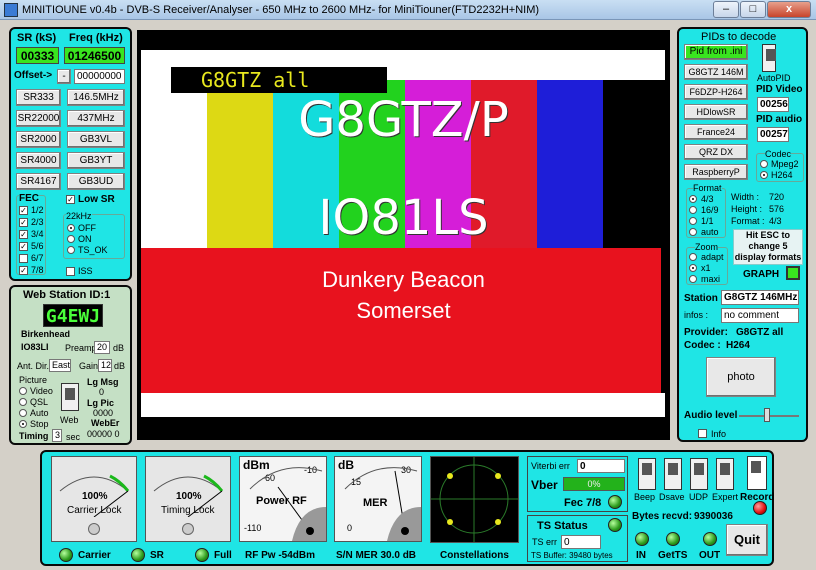 This screenshot has width=816, height=570. Describe the element at coordinates (69, 420) in the screenshot. I see `web-switch-label: Web` at that location.